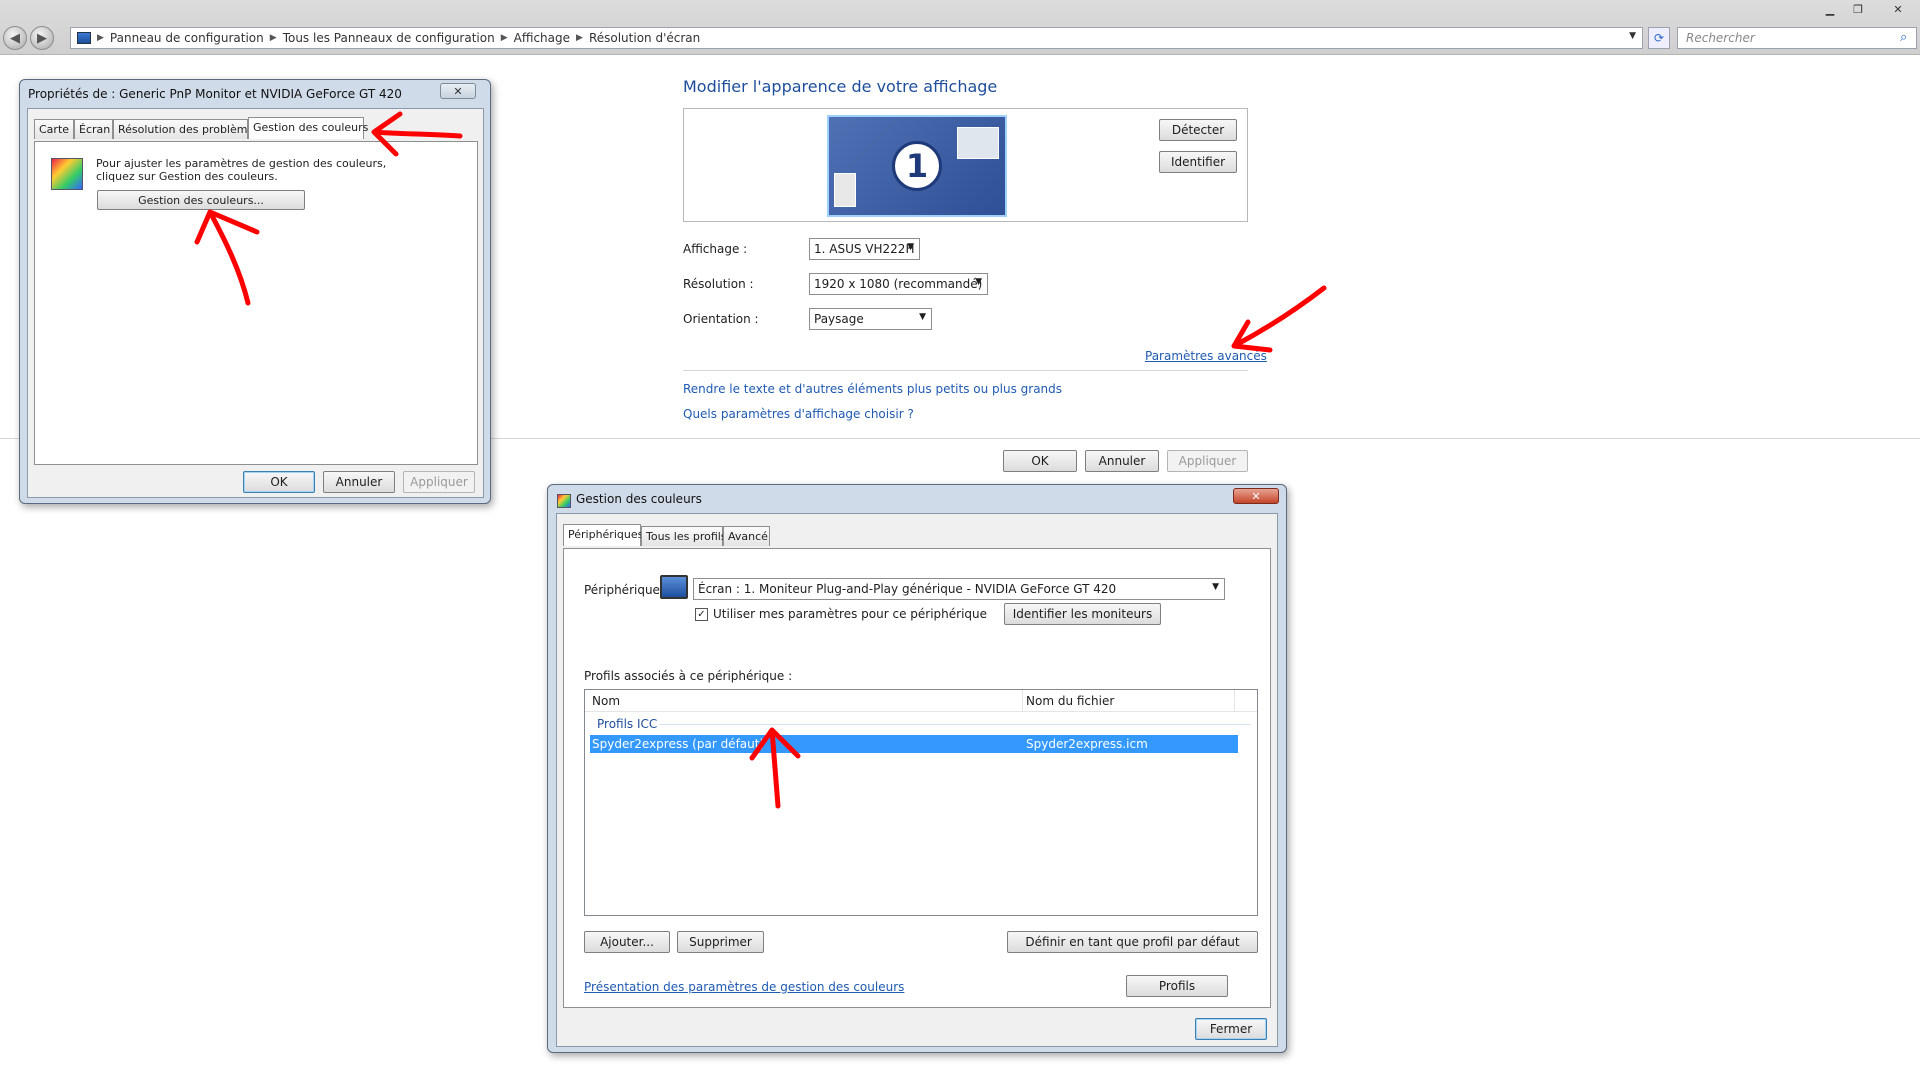  I want to click on column-header-file: Nom du fichier, so click(1070, 701).